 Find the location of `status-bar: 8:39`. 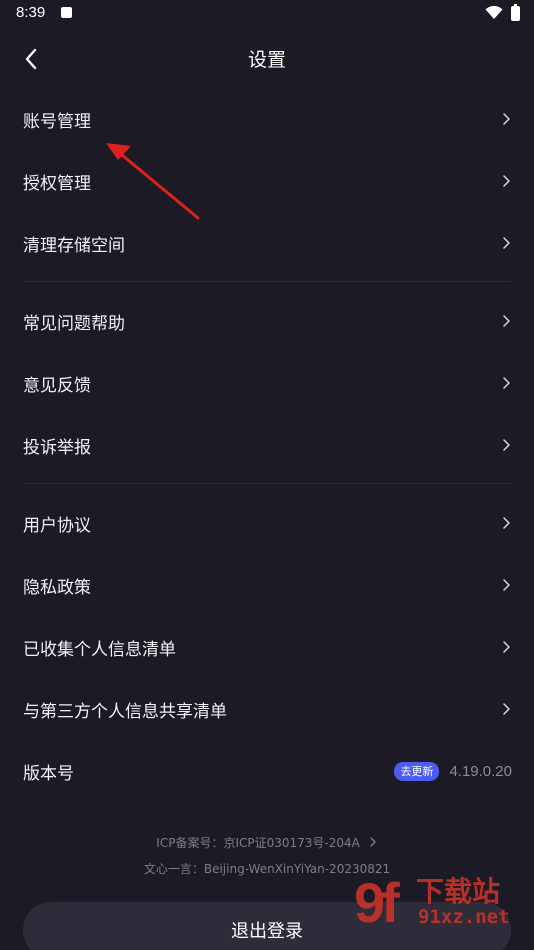

status-bar: 8:39 is located at coordinates (267, 14).